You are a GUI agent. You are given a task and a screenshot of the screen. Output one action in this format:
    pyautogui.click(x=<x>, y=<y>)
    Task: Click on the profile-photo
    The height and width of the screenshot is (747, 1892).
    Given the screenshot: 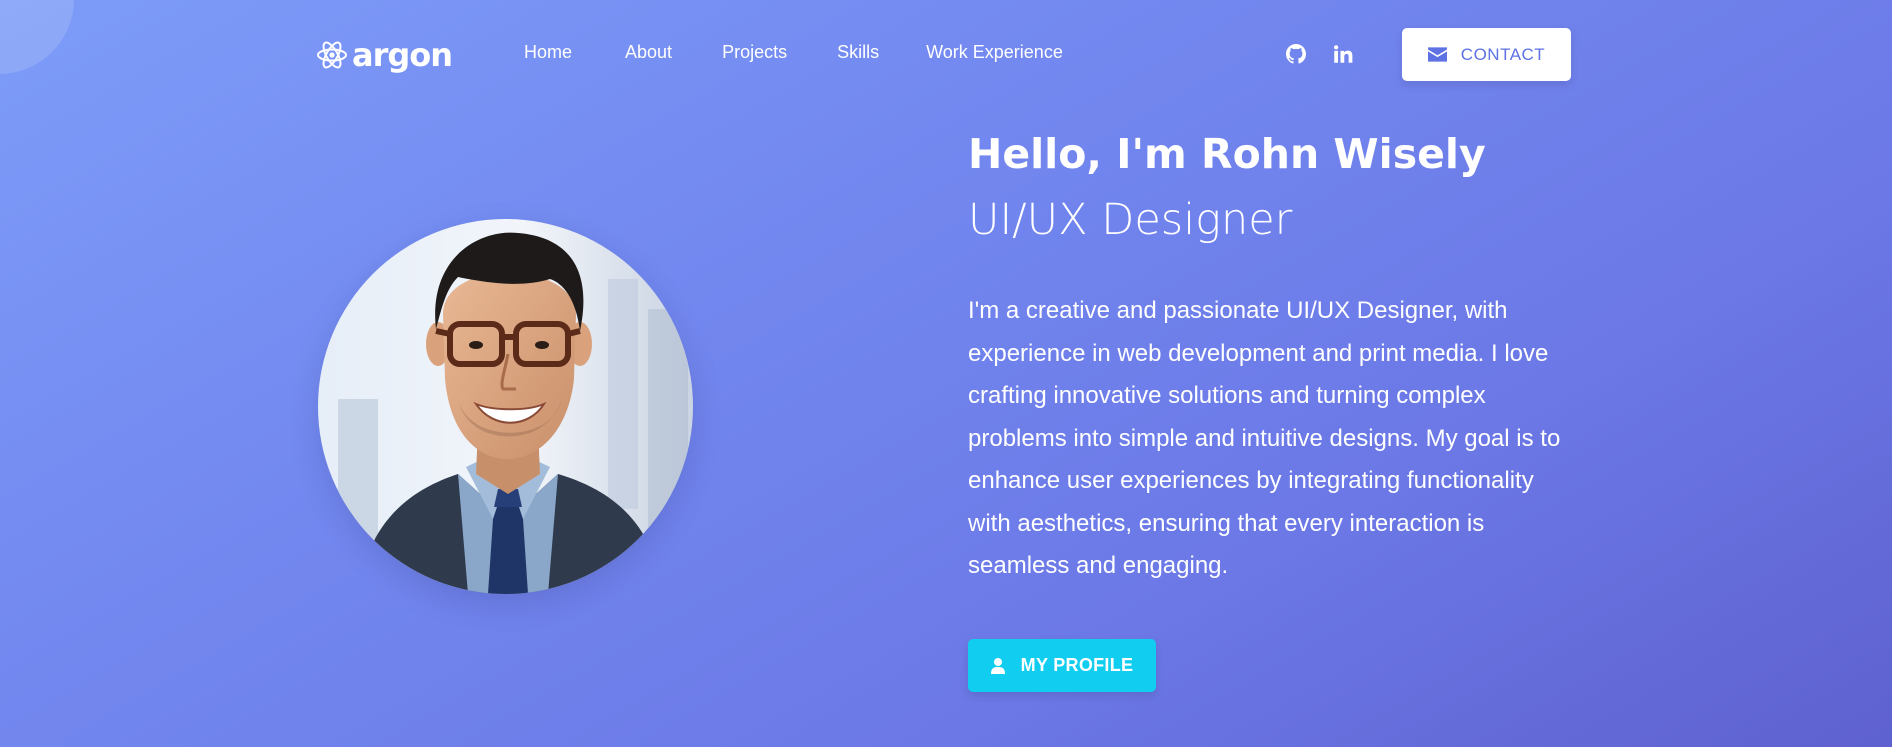 What is the action you would take?
    pyautogui.click(x=505, y=406)
    